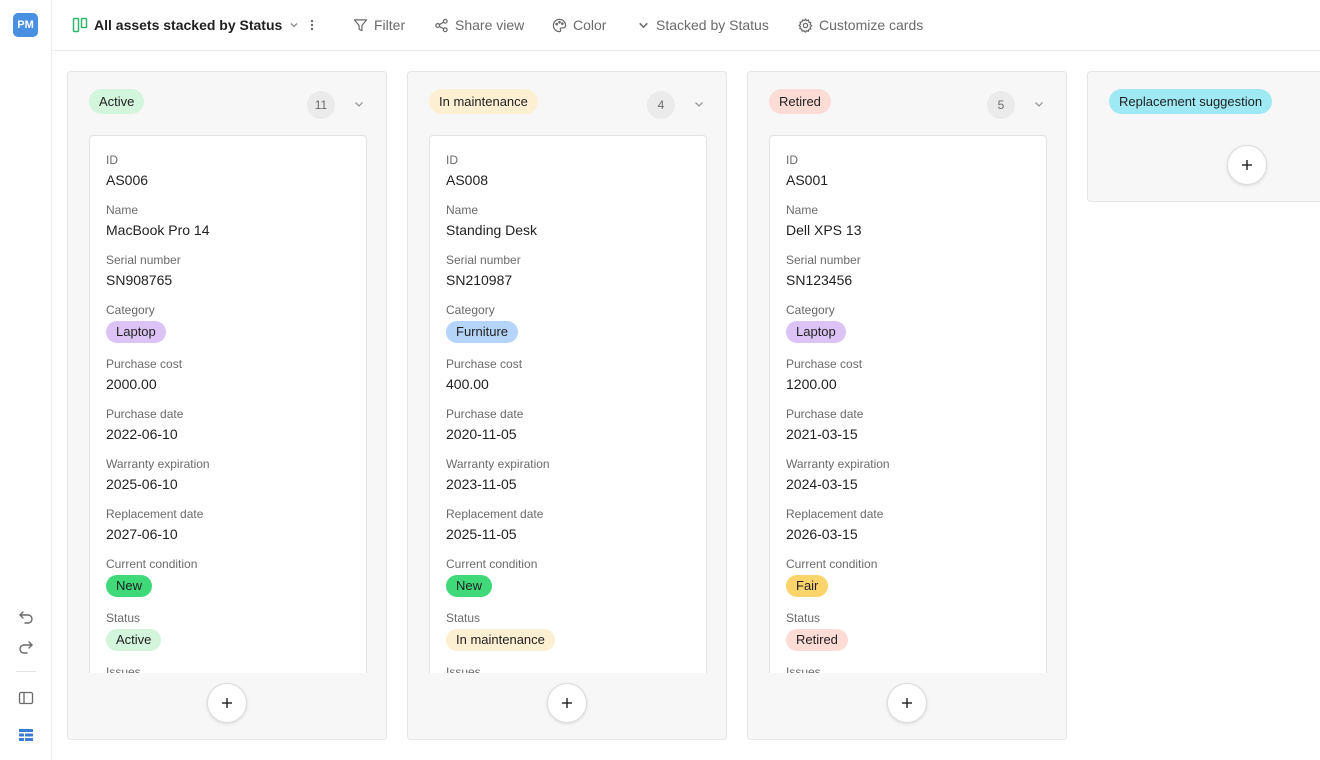 The width and height of the screenshot is (1320, 760). What do you see at coordinates (1191, 101) in the screenshot?
I see `column-status-pill: Replacement suggestion` at bounding box center [1191, 101].